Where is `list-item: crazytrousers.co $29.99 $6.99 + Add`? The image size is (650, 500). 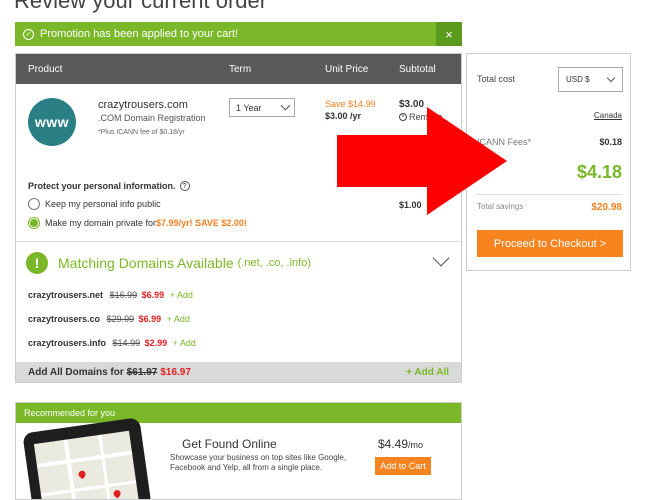
list-item: crazytrousers.co $29.99 $6.99 + Add is located at coordinates (109, 319).